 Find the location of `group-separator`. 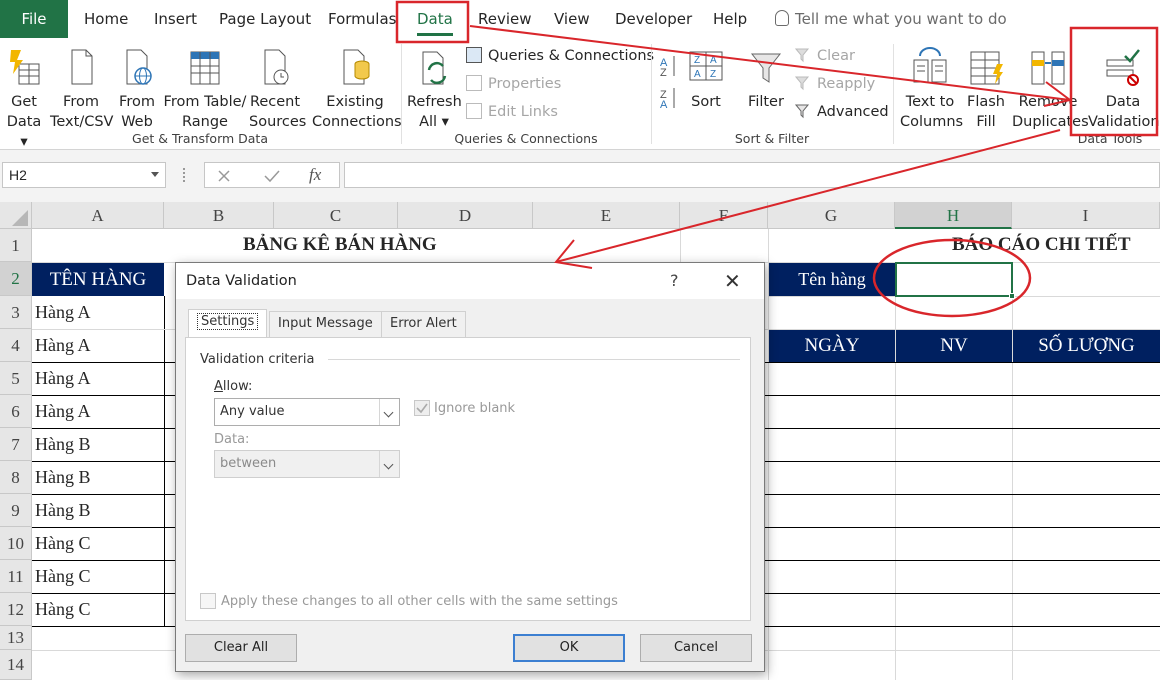

group-separator is located at coordinates (893, 94).